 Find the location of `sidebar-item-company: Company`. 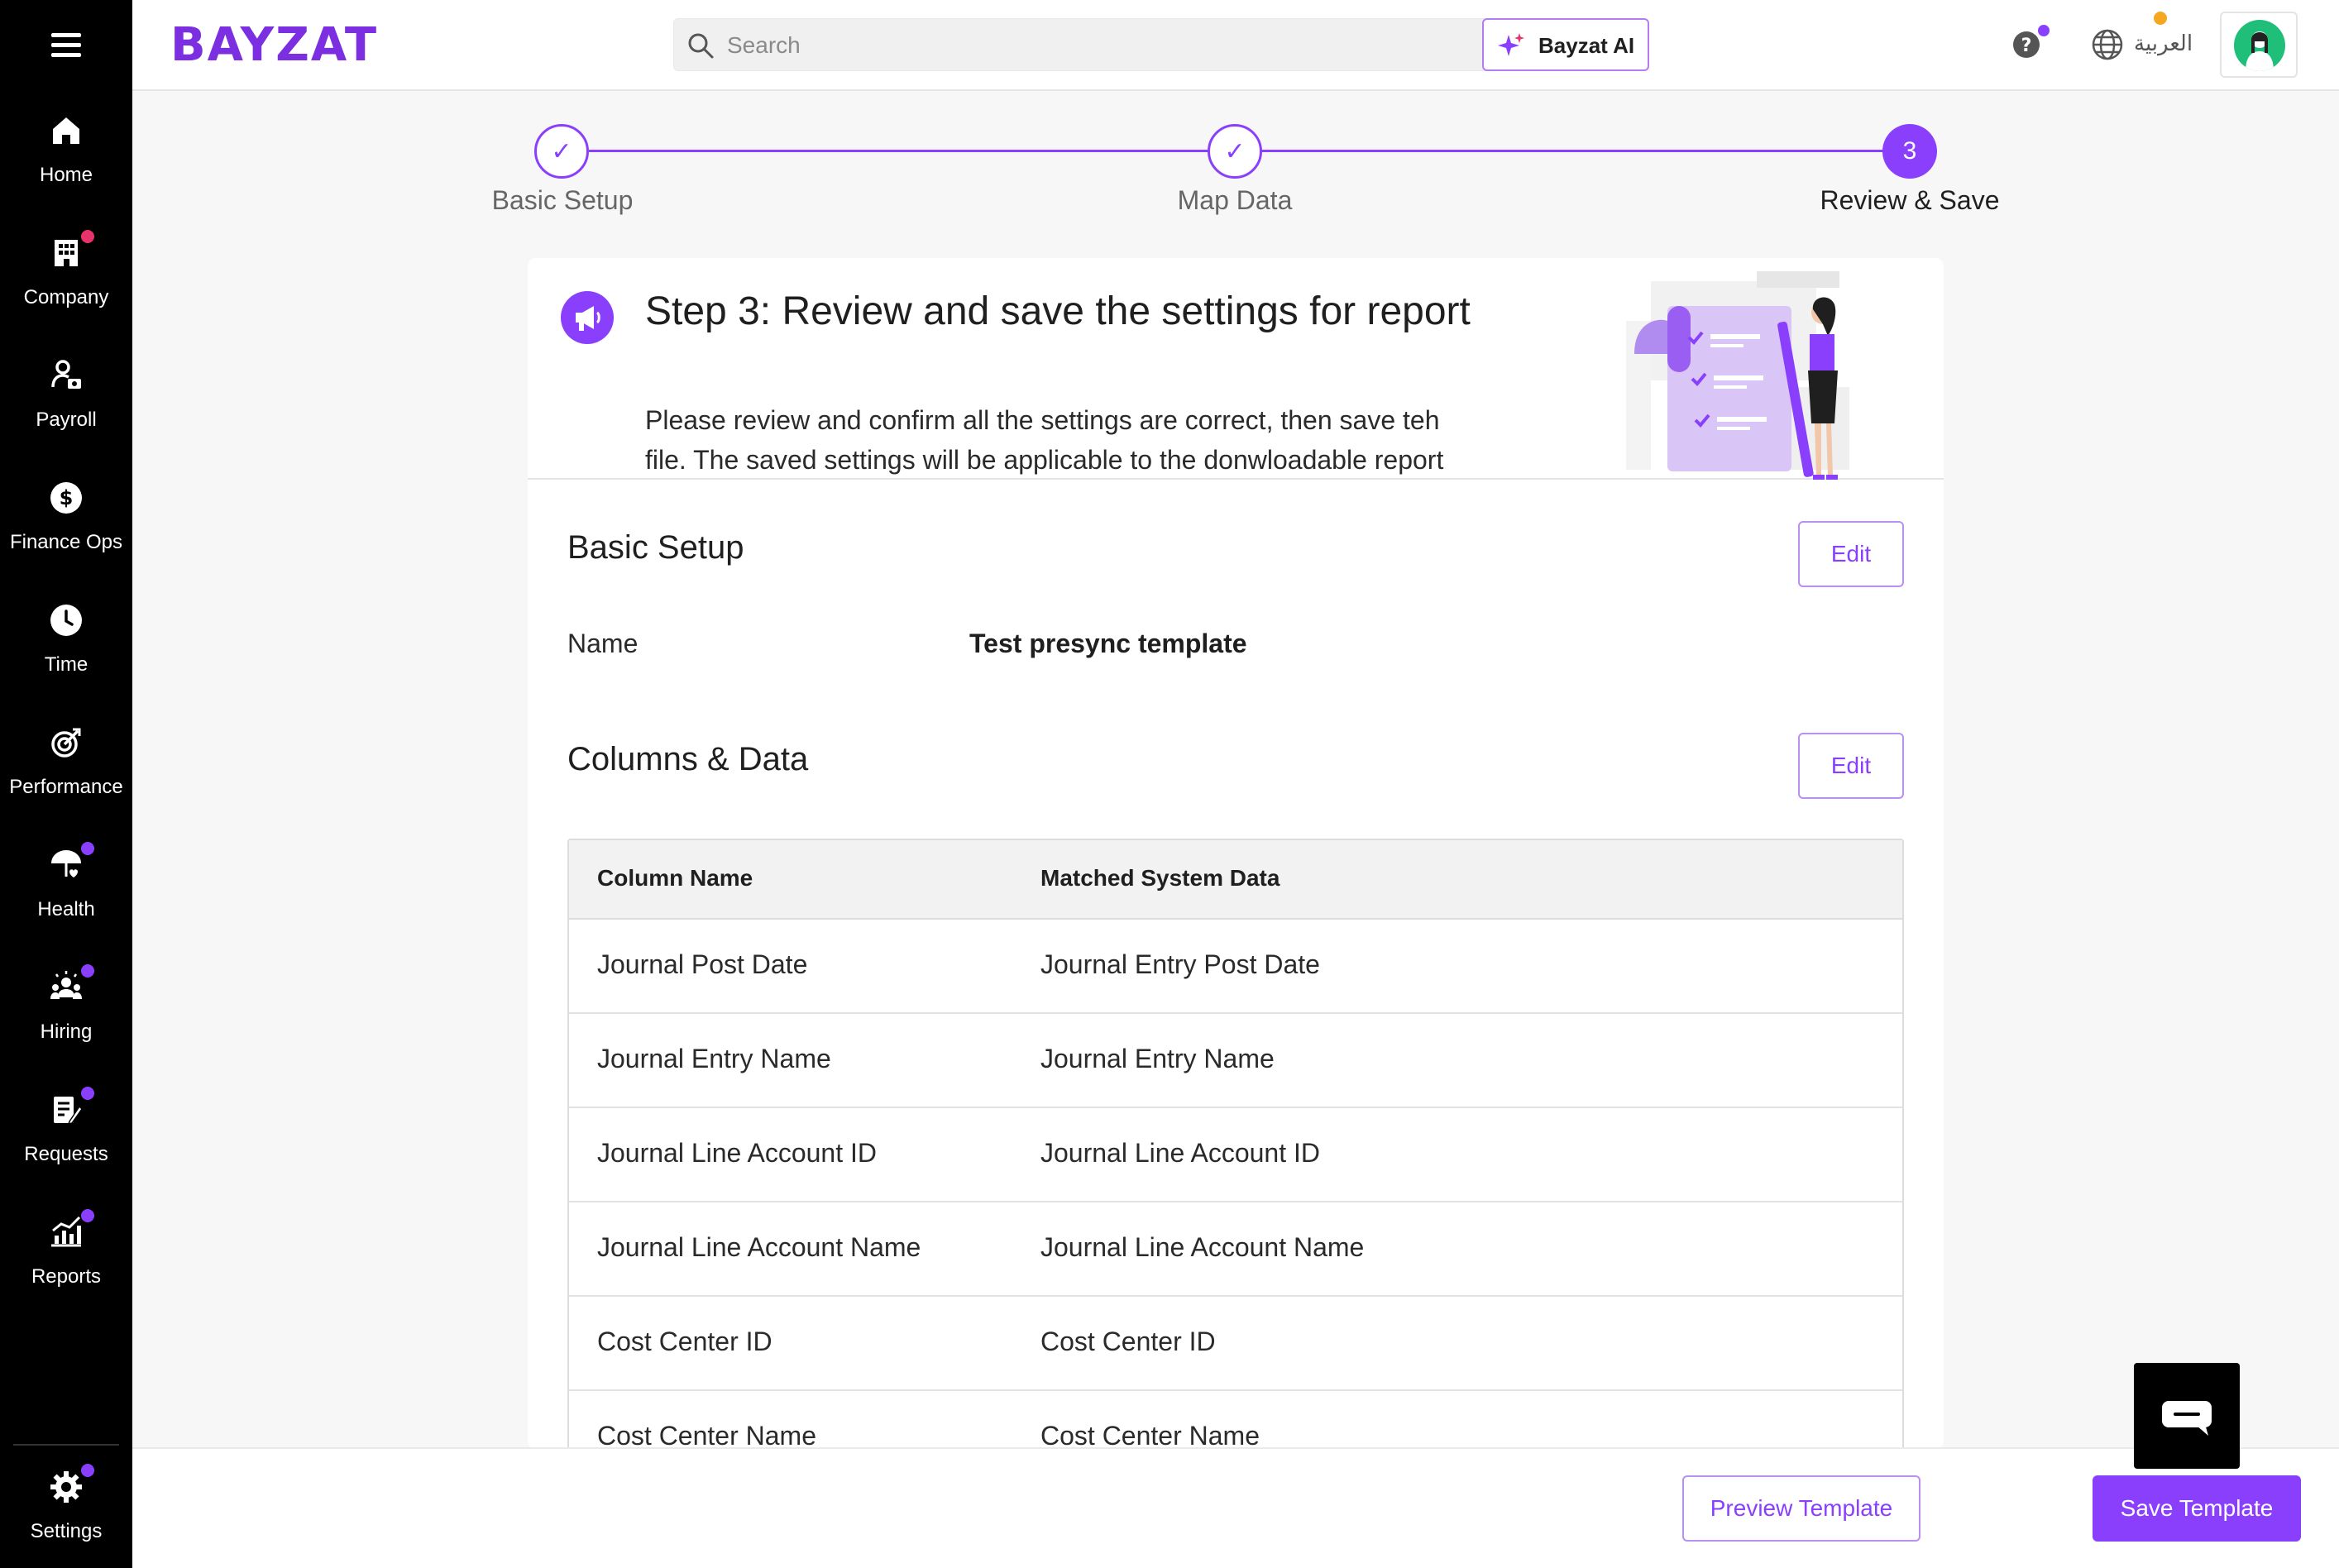

sidebar-item-company: Company is located at coordinates (66, 290).